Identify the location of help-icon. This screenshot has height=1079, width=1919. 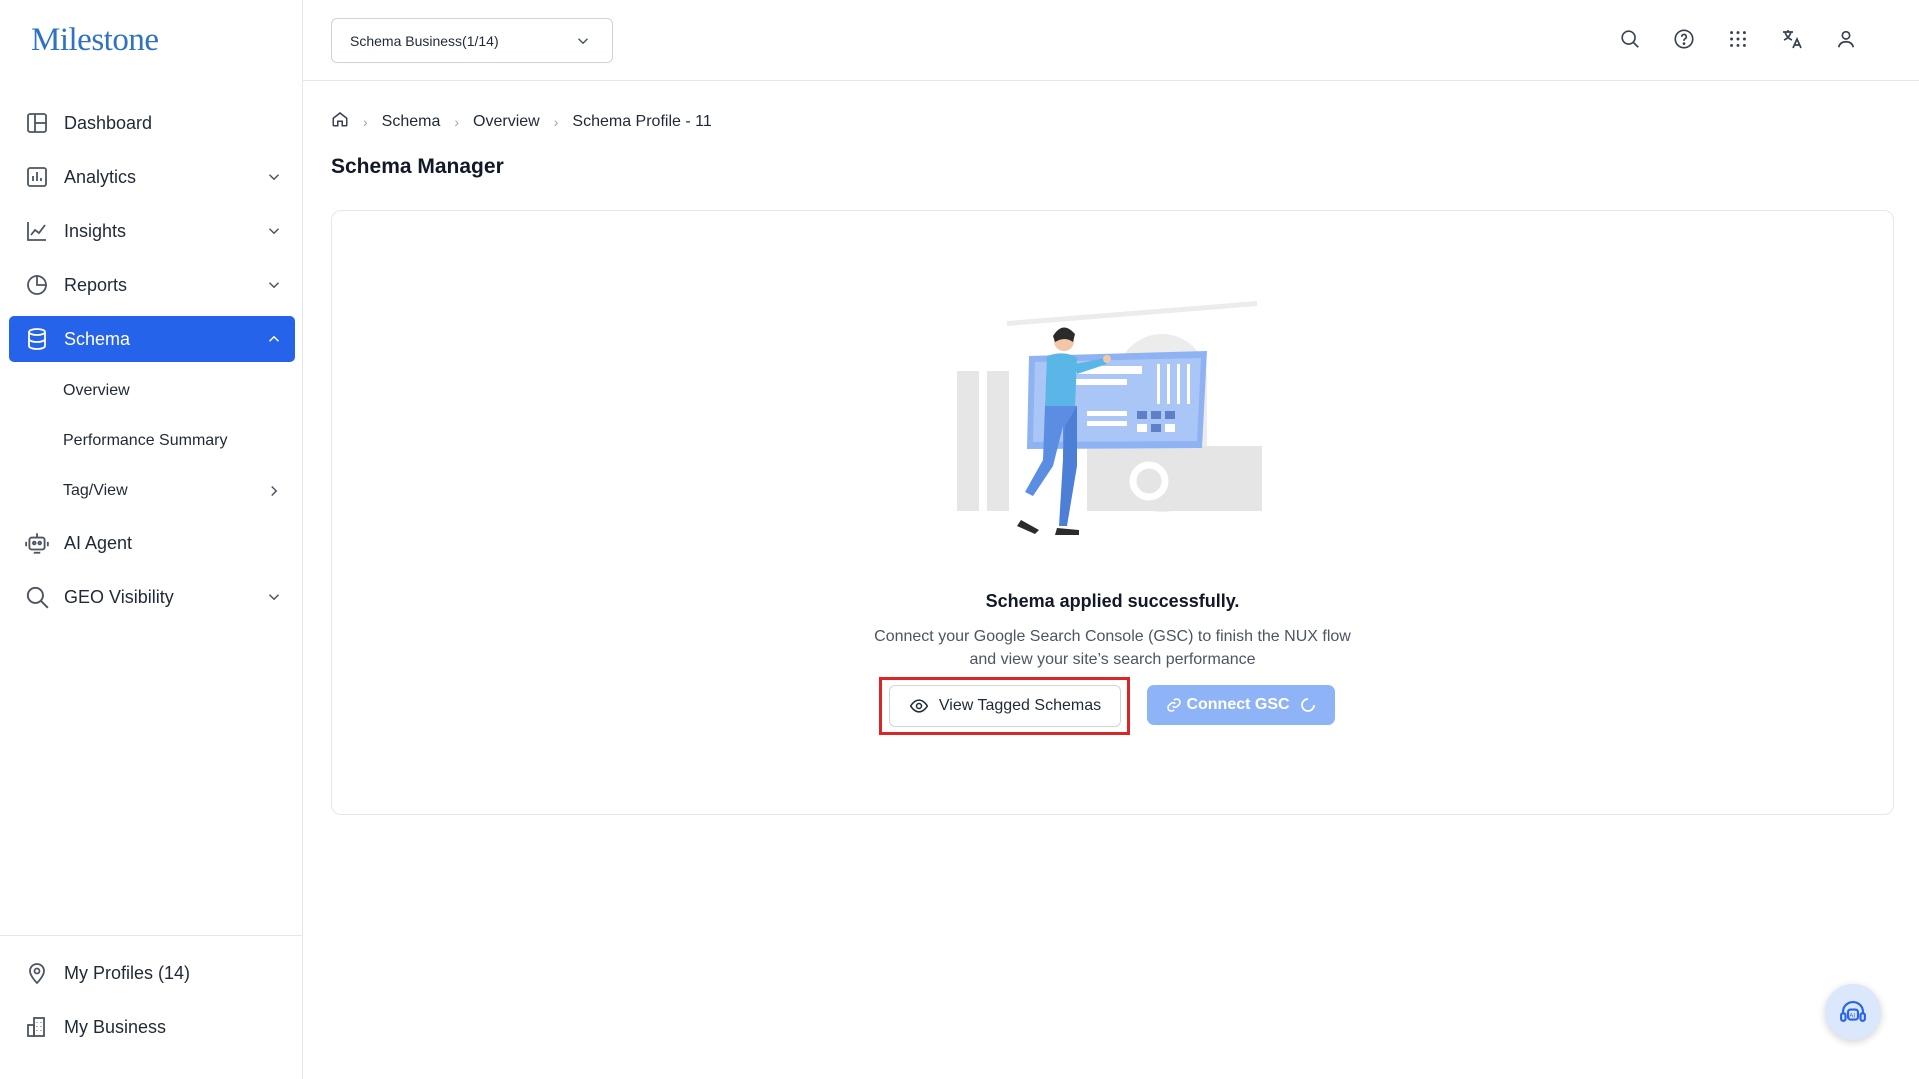
(1684, 39).